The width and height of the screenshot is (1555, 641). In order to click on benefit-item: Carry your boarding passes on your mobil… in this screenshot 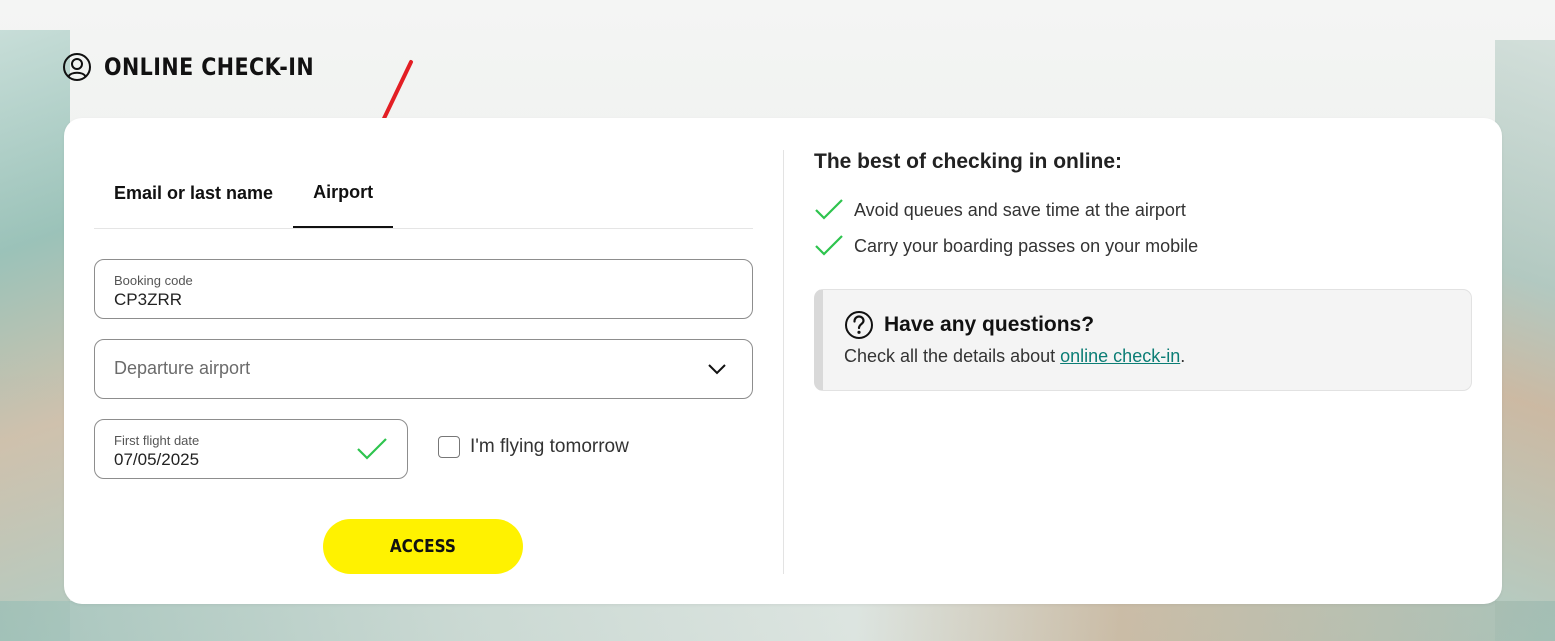, I will do `click(1006, 246)`.